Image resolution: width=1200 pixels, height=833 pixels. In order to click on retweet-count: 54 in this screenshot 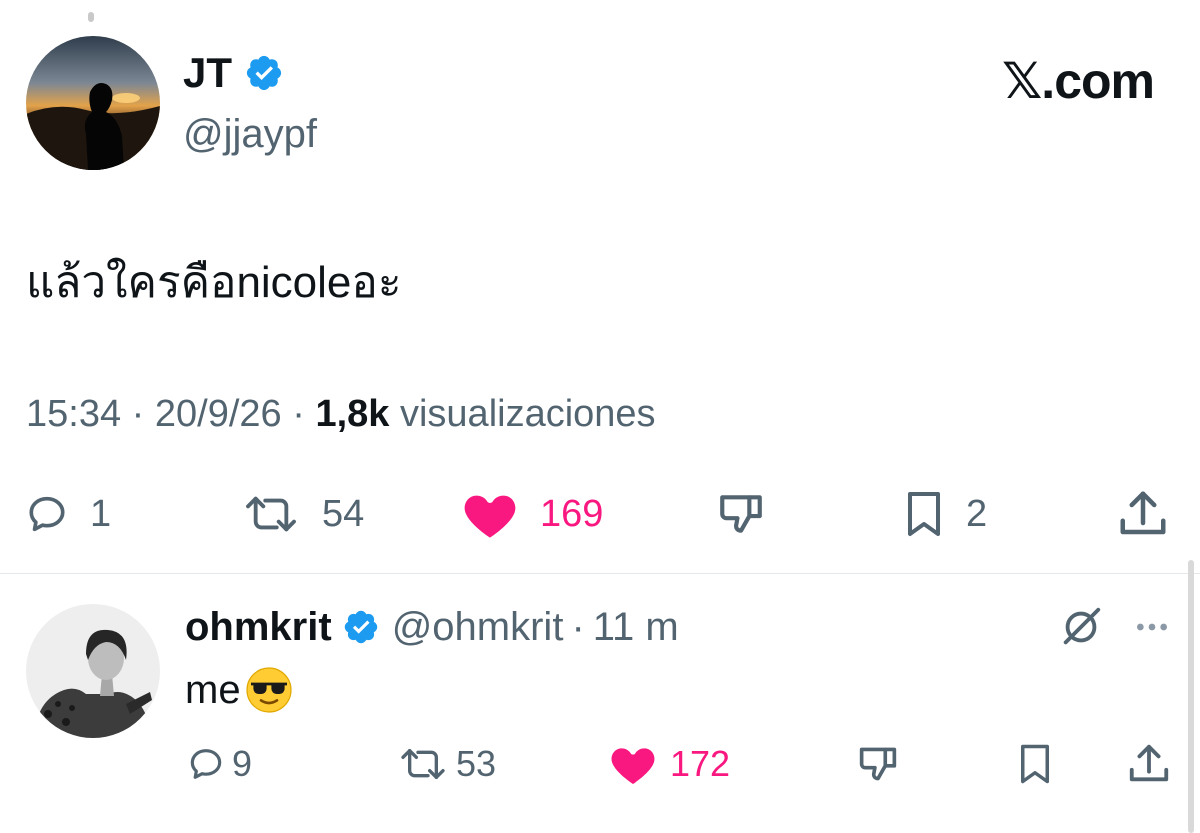, I will do `click(343, 513)`.